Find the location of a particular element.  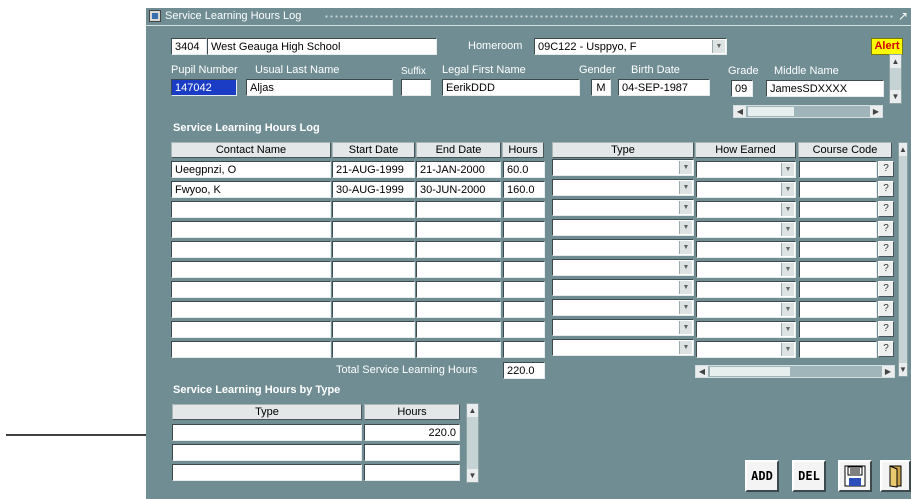

contact-name-cell: Fwyoo, K is located at coordinates (251, 189).